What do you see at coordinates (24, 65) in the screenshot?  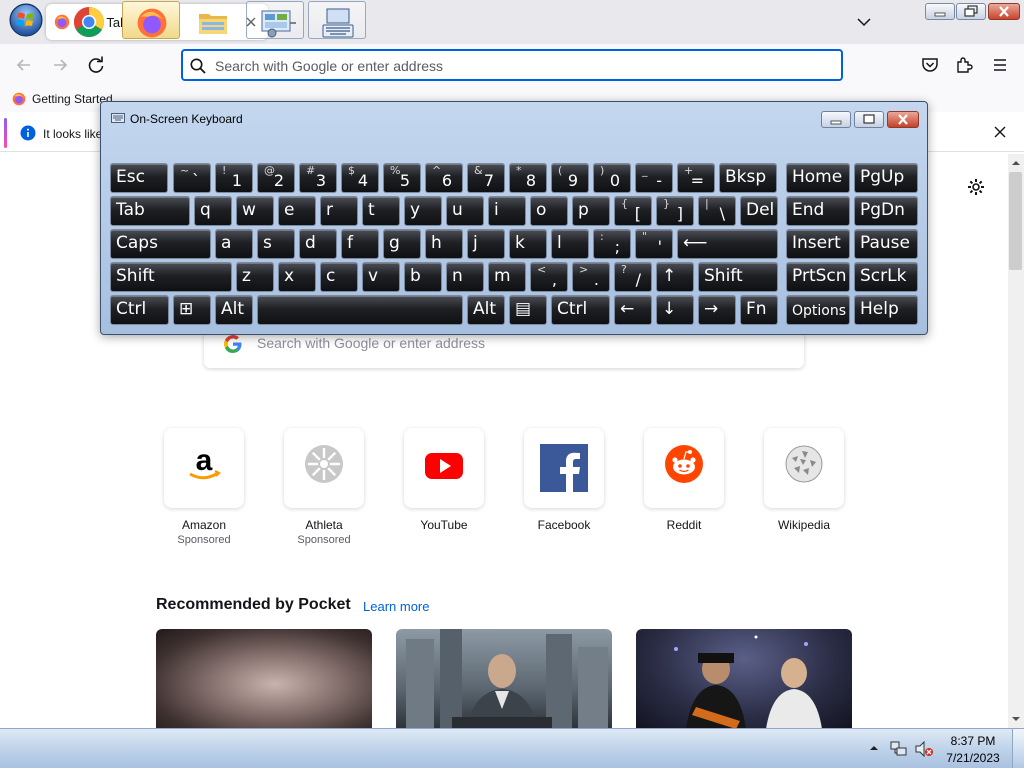 I see `back-arrow-icon` at bounding box center [24, 65].